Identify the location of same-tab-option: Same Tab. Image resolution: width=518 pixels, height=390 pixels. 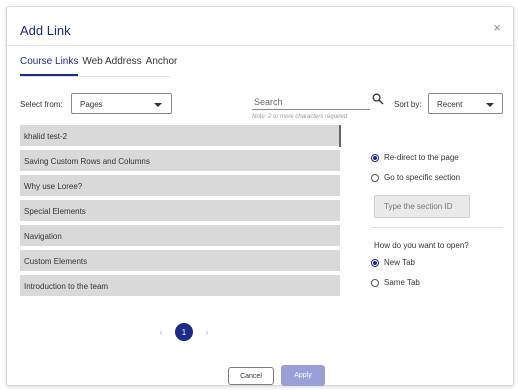
(395, 282).